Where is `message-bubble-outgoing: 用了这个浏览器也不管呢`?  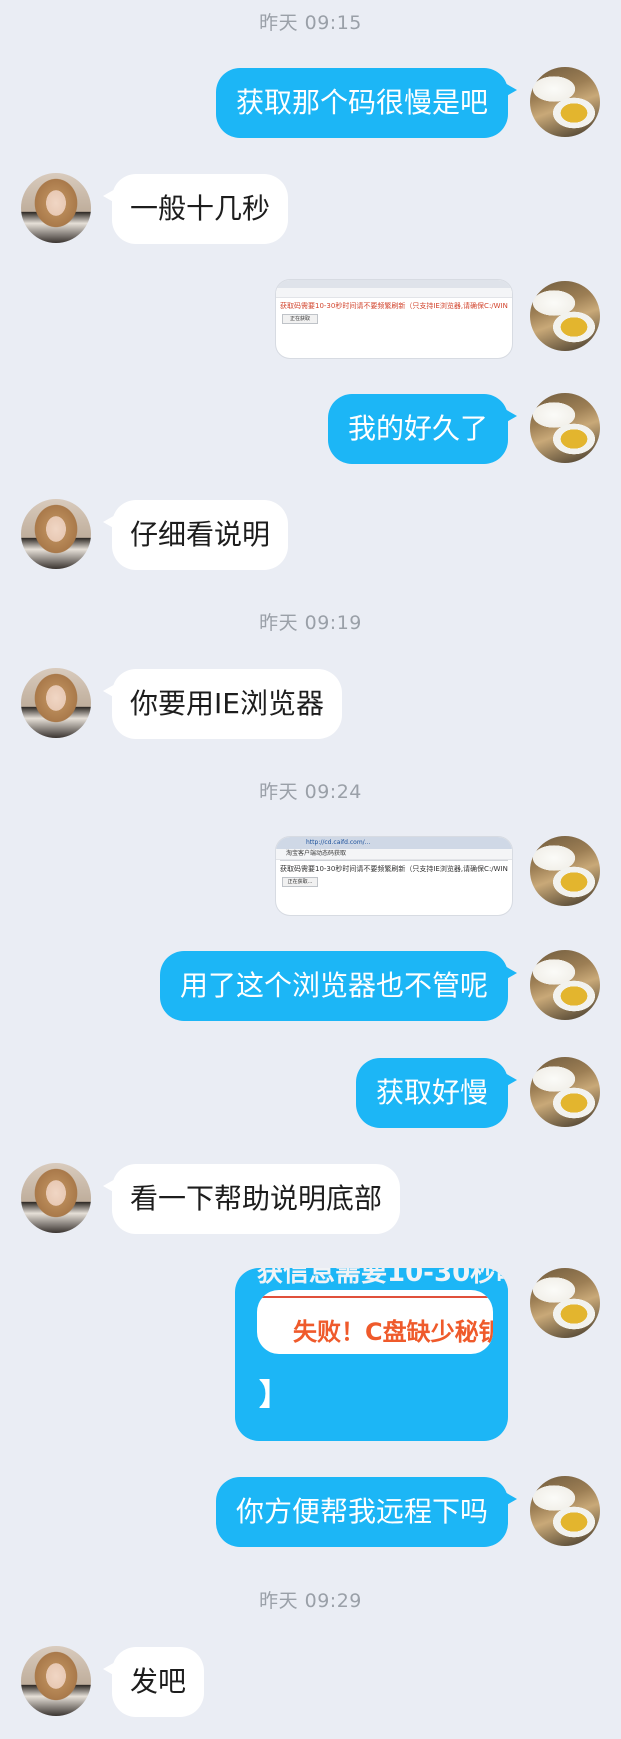
message-bubble-outgoing: 用了这个浏览器也不管呢 is located at coordinates (338, 986).